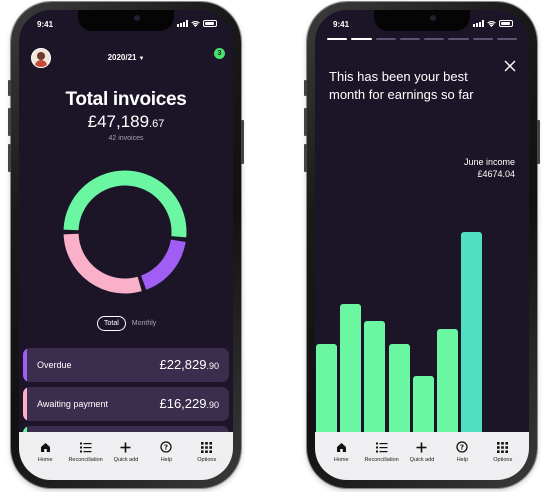 The height and width of the screenshot is (492, 547). What do you see at coordinates (183, 403) in the screenshot?
I see `awaiting-value-main: £16,229` at bounding box center [183, 403].